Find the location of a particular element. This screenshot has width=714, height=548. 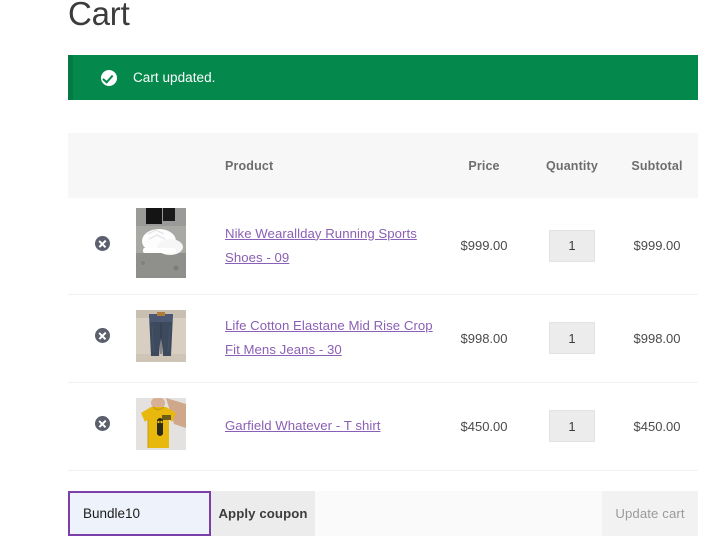

notice-accent-bar is located at coordinates (70, 77).